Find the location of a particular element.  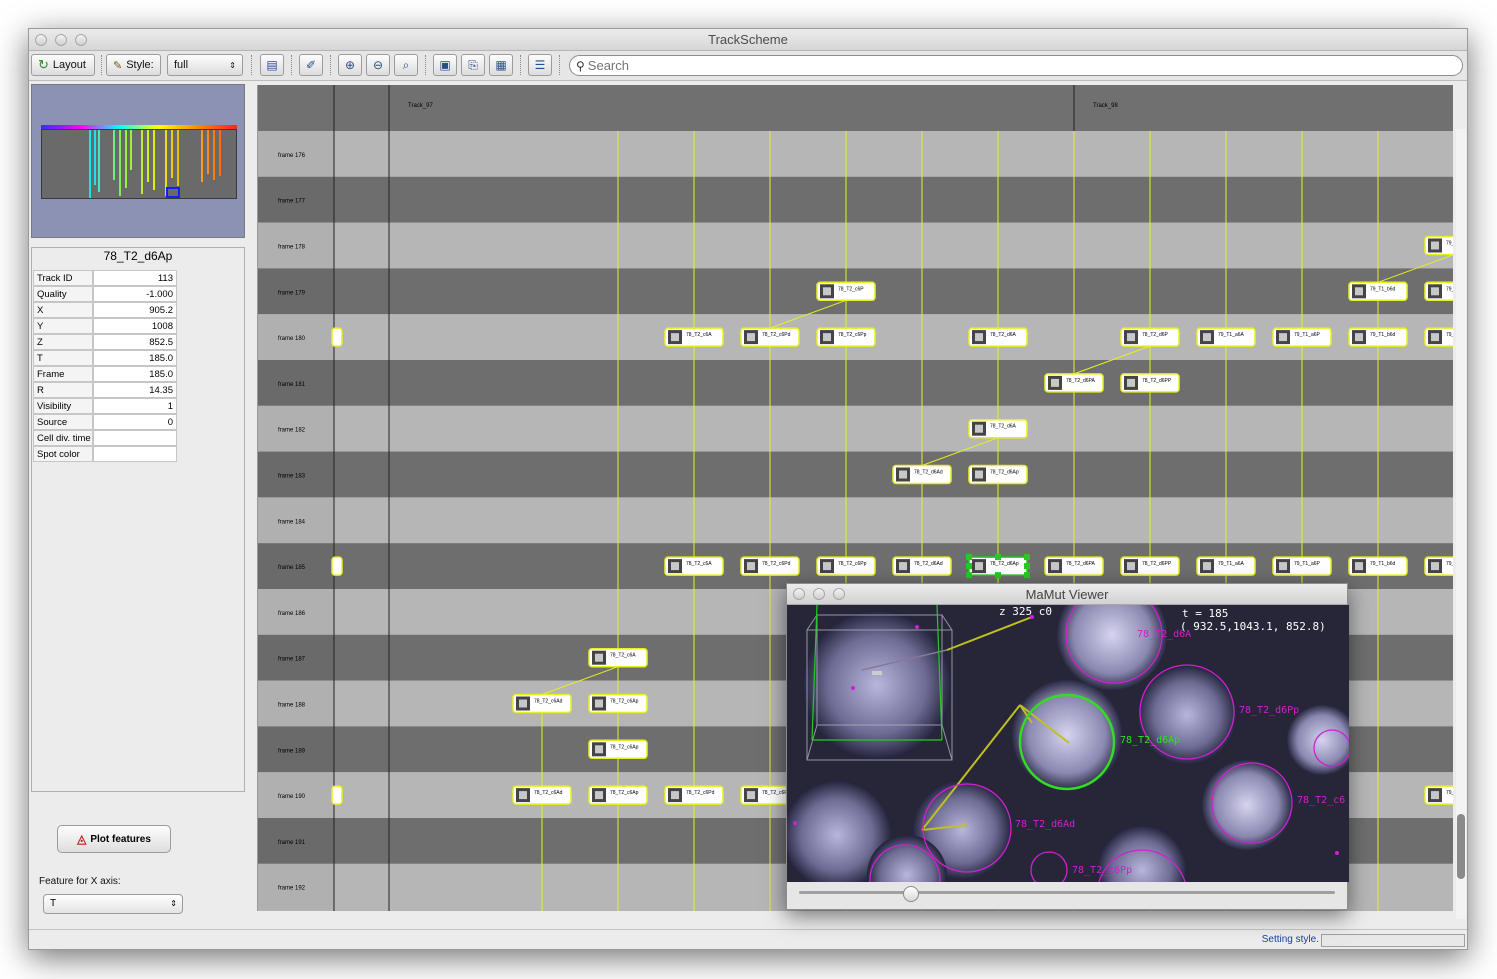

zoom-fit-icon: ⌕ is located at coordinates (406, 65).